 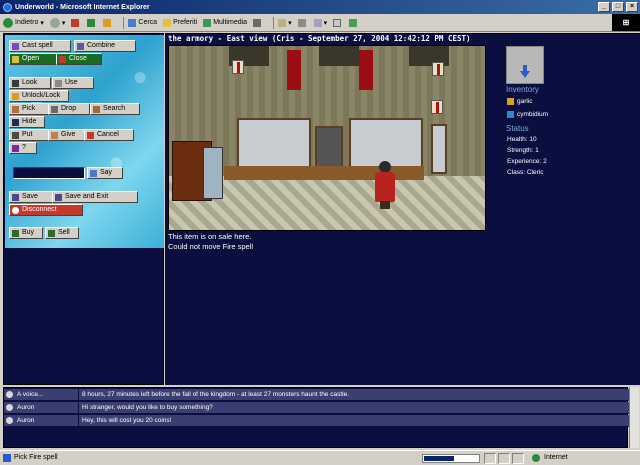 I want to click on back-arrow-icon, so click(x=8, y=22).